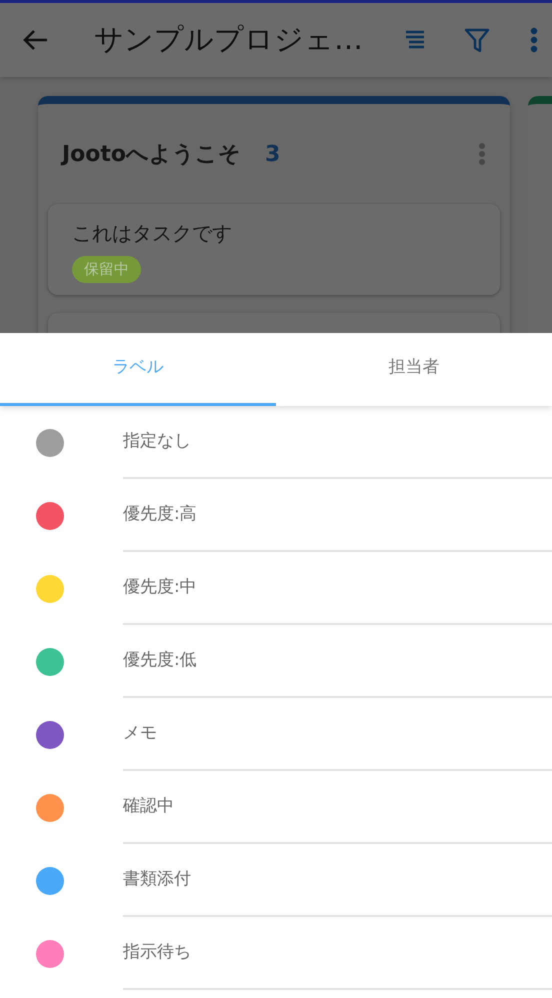  I want to click on label-option: 指定なし, so click(337, 442).